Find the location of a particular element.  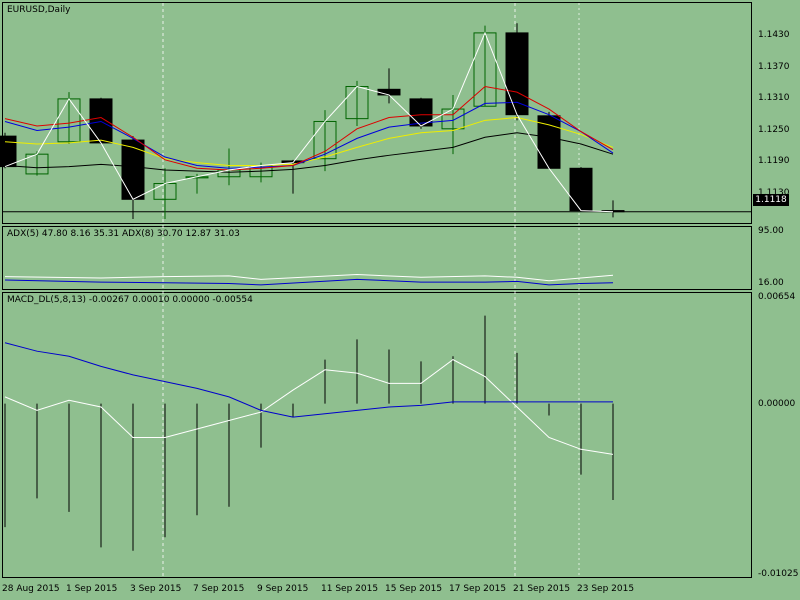

adx-tick-label: 95.00 is located at coordinates (771, 231).